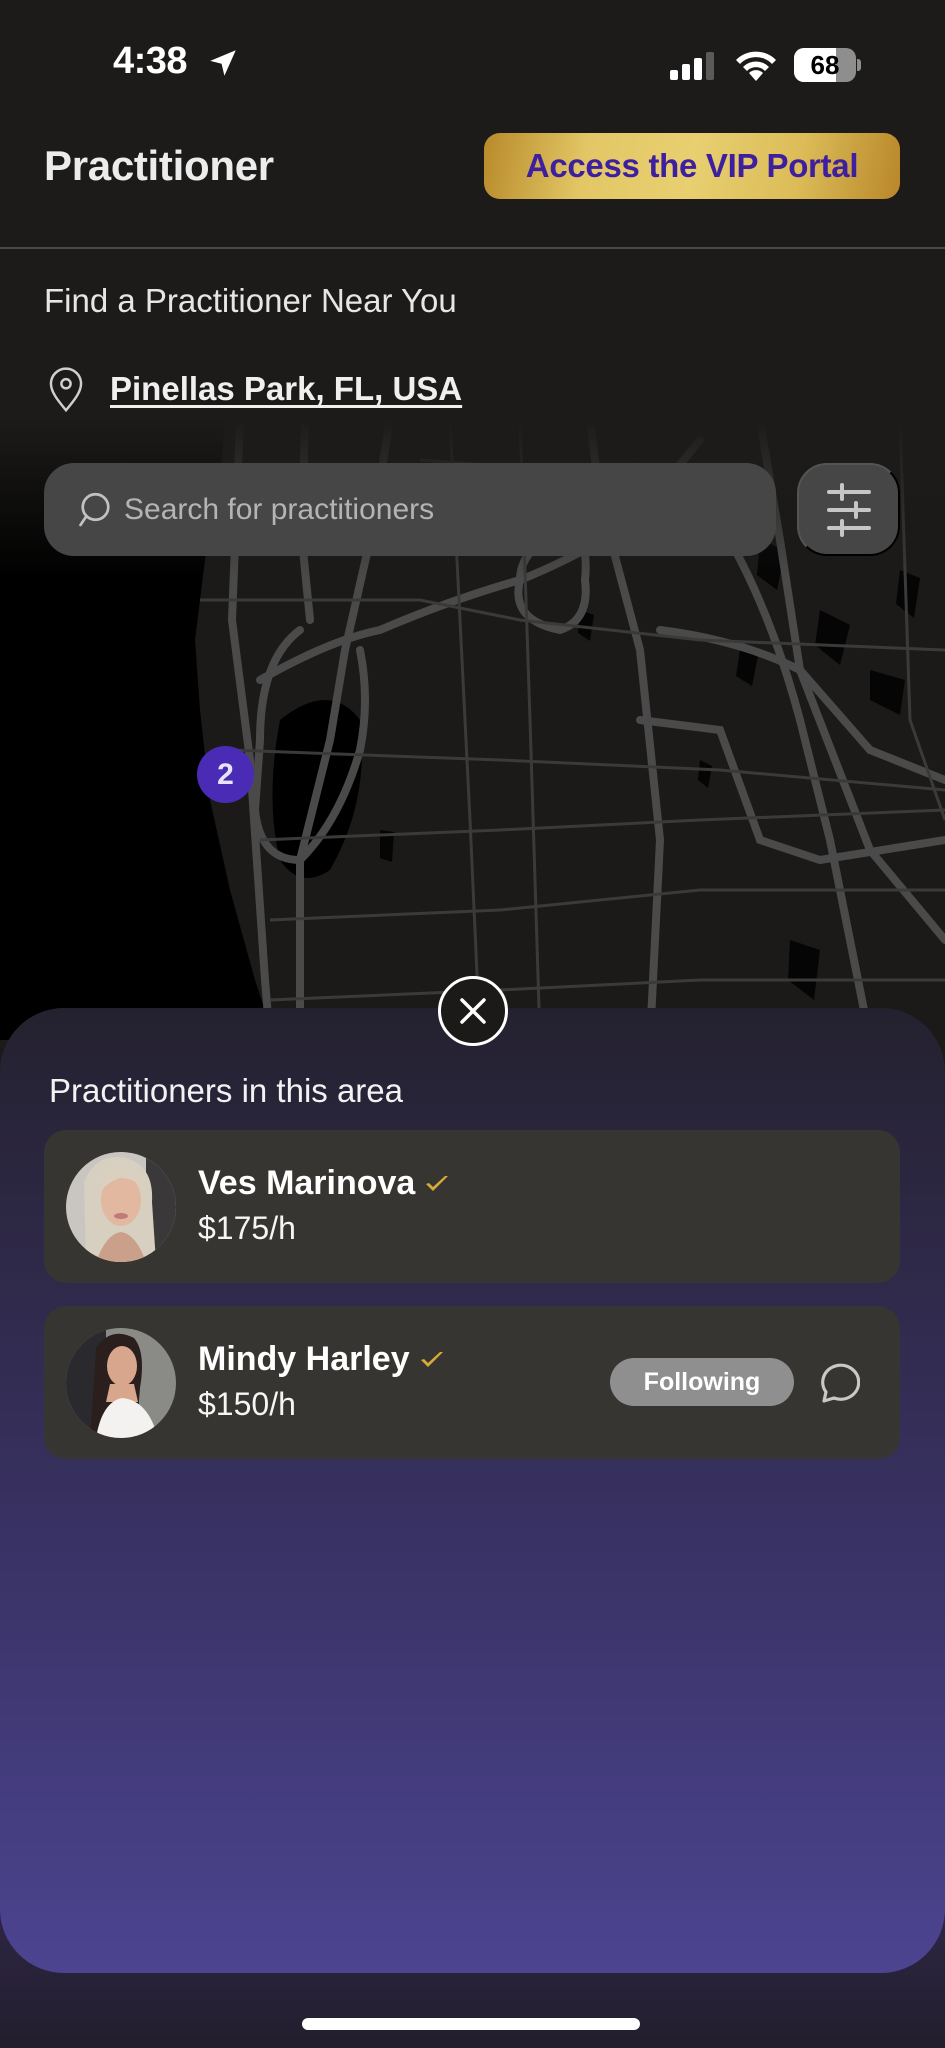 Image resolution: width=945 pixels, height=2048 pixels. I want to click on practitioner-card: Ves Marinova $175/h, so click(472, 1206).